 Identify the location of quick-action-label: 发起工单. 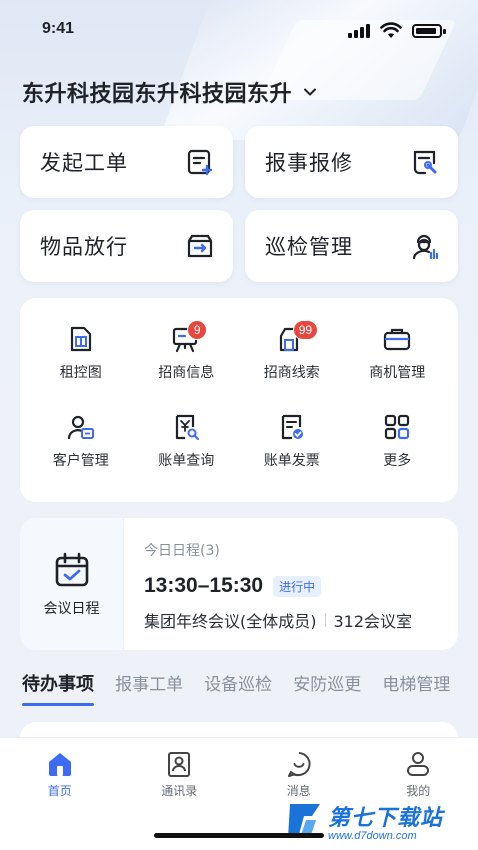
(84, 163).